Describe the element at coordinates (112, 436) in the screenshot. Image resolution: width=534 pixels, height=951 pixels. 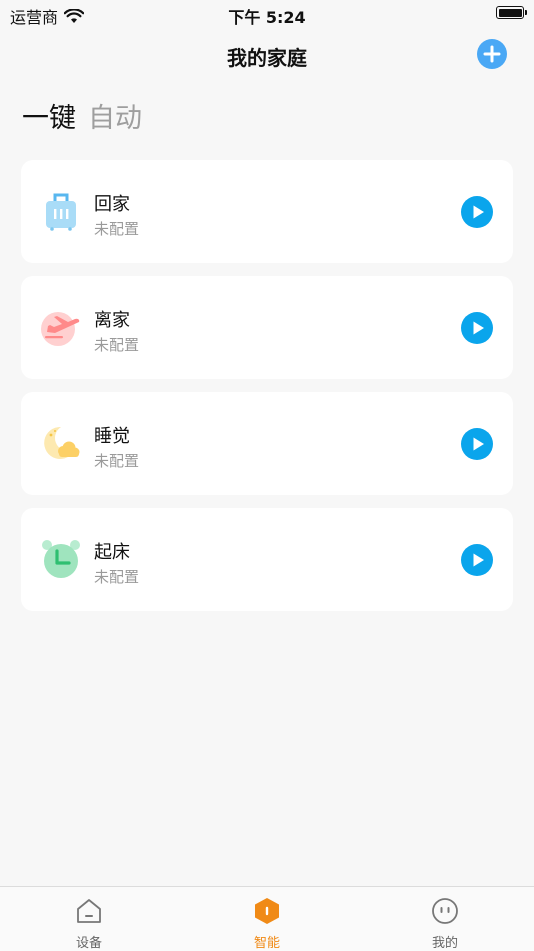
I see `scene-name: 睡觉` at that location.